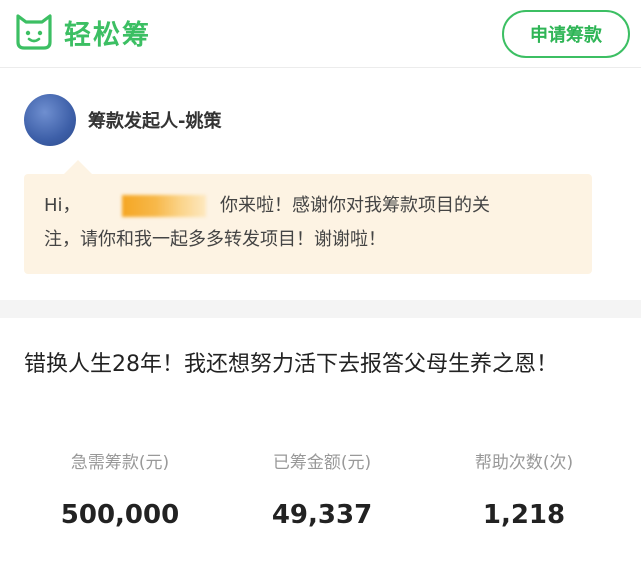 The width and height of the screenshot is (641, 566). Describe the element at coordinates (120, 489) in the screenshot. I see `stat-target: 急需筹款(元) 500,000` at that location.